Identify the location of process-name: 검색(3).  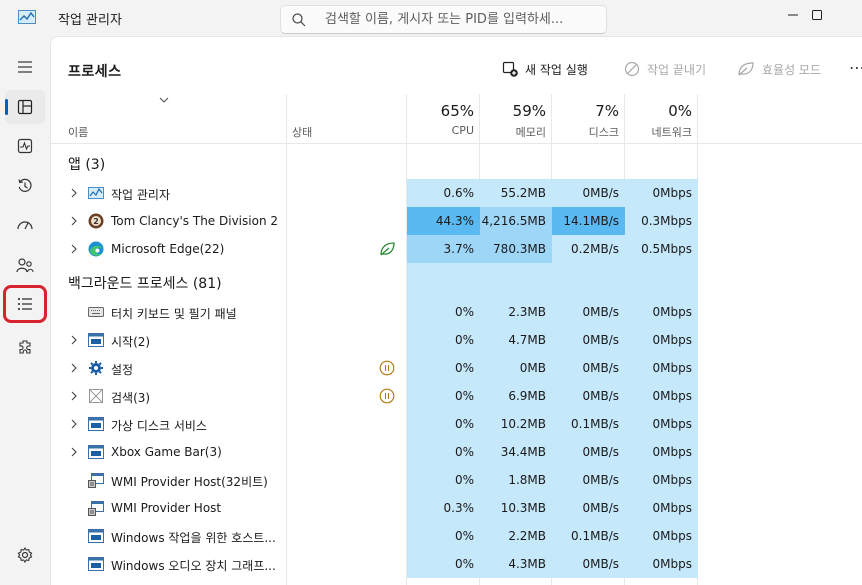
(131, 398).